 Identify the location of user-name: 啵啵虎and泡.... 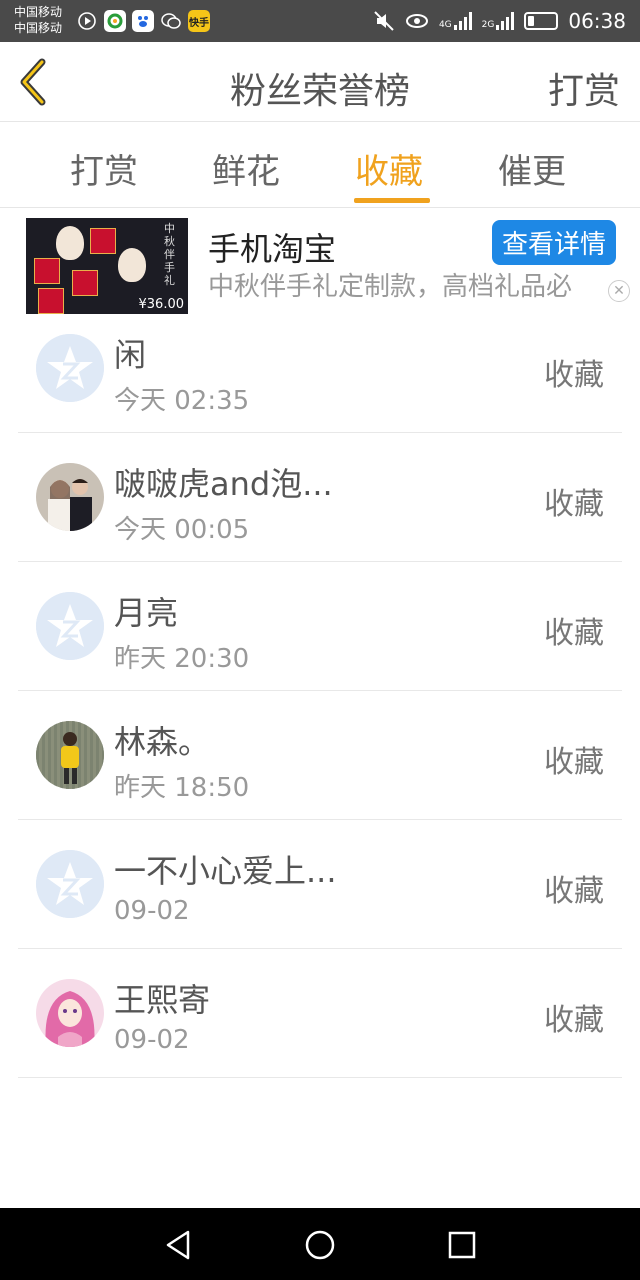
(223, 484).